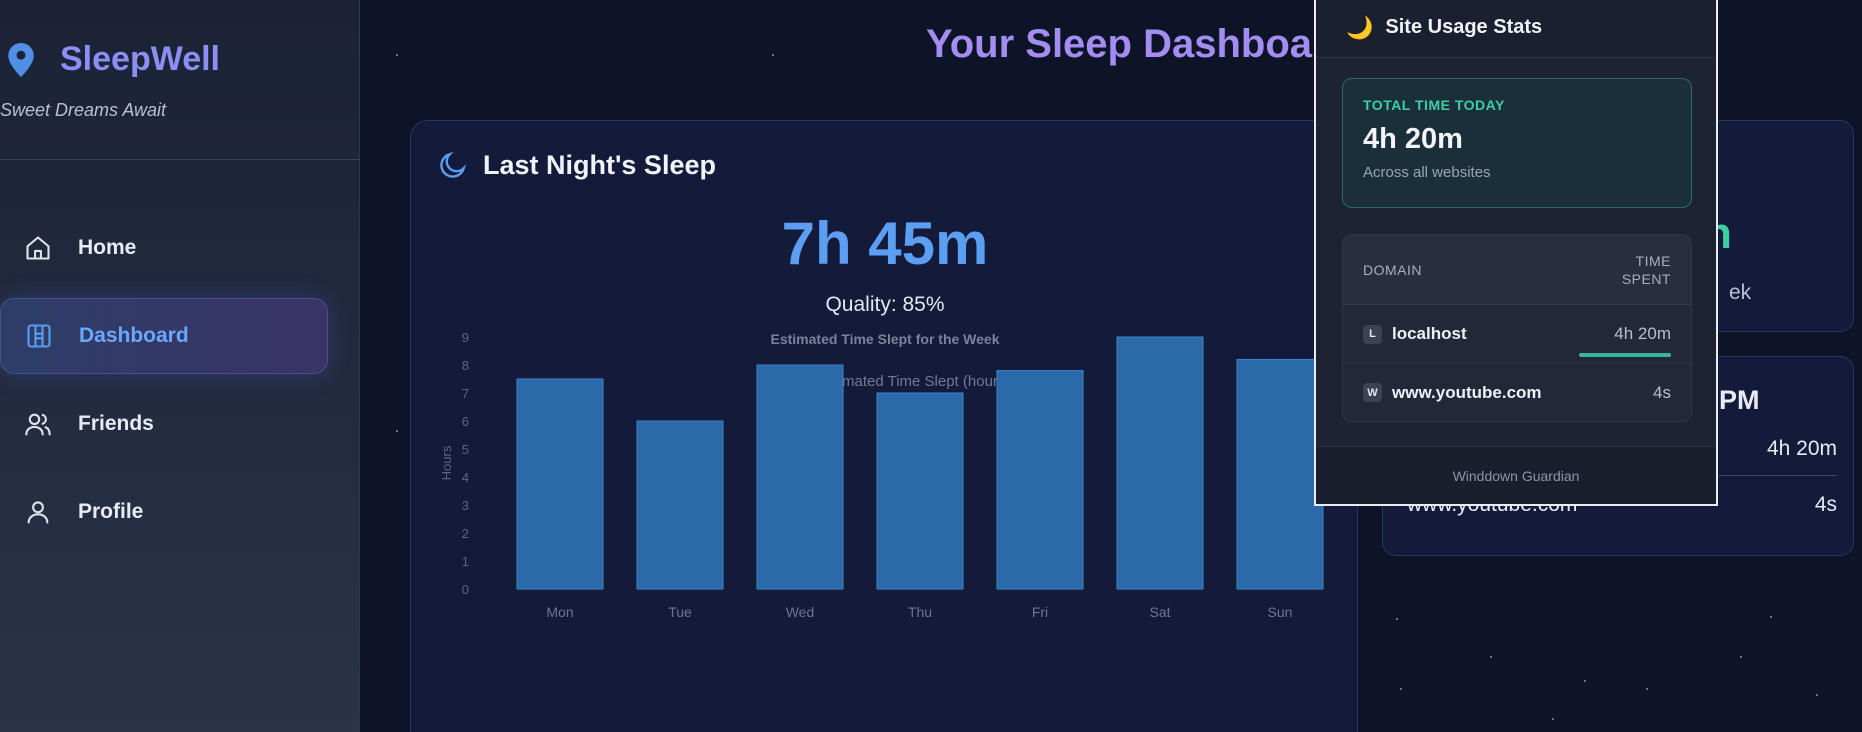 The width and height of the screenshot is (1862, 732). What do you see at coordinates (1159, 612) in the screenshot?
I see `x-tick-label: Sat` at bounding box center [1159, 612].